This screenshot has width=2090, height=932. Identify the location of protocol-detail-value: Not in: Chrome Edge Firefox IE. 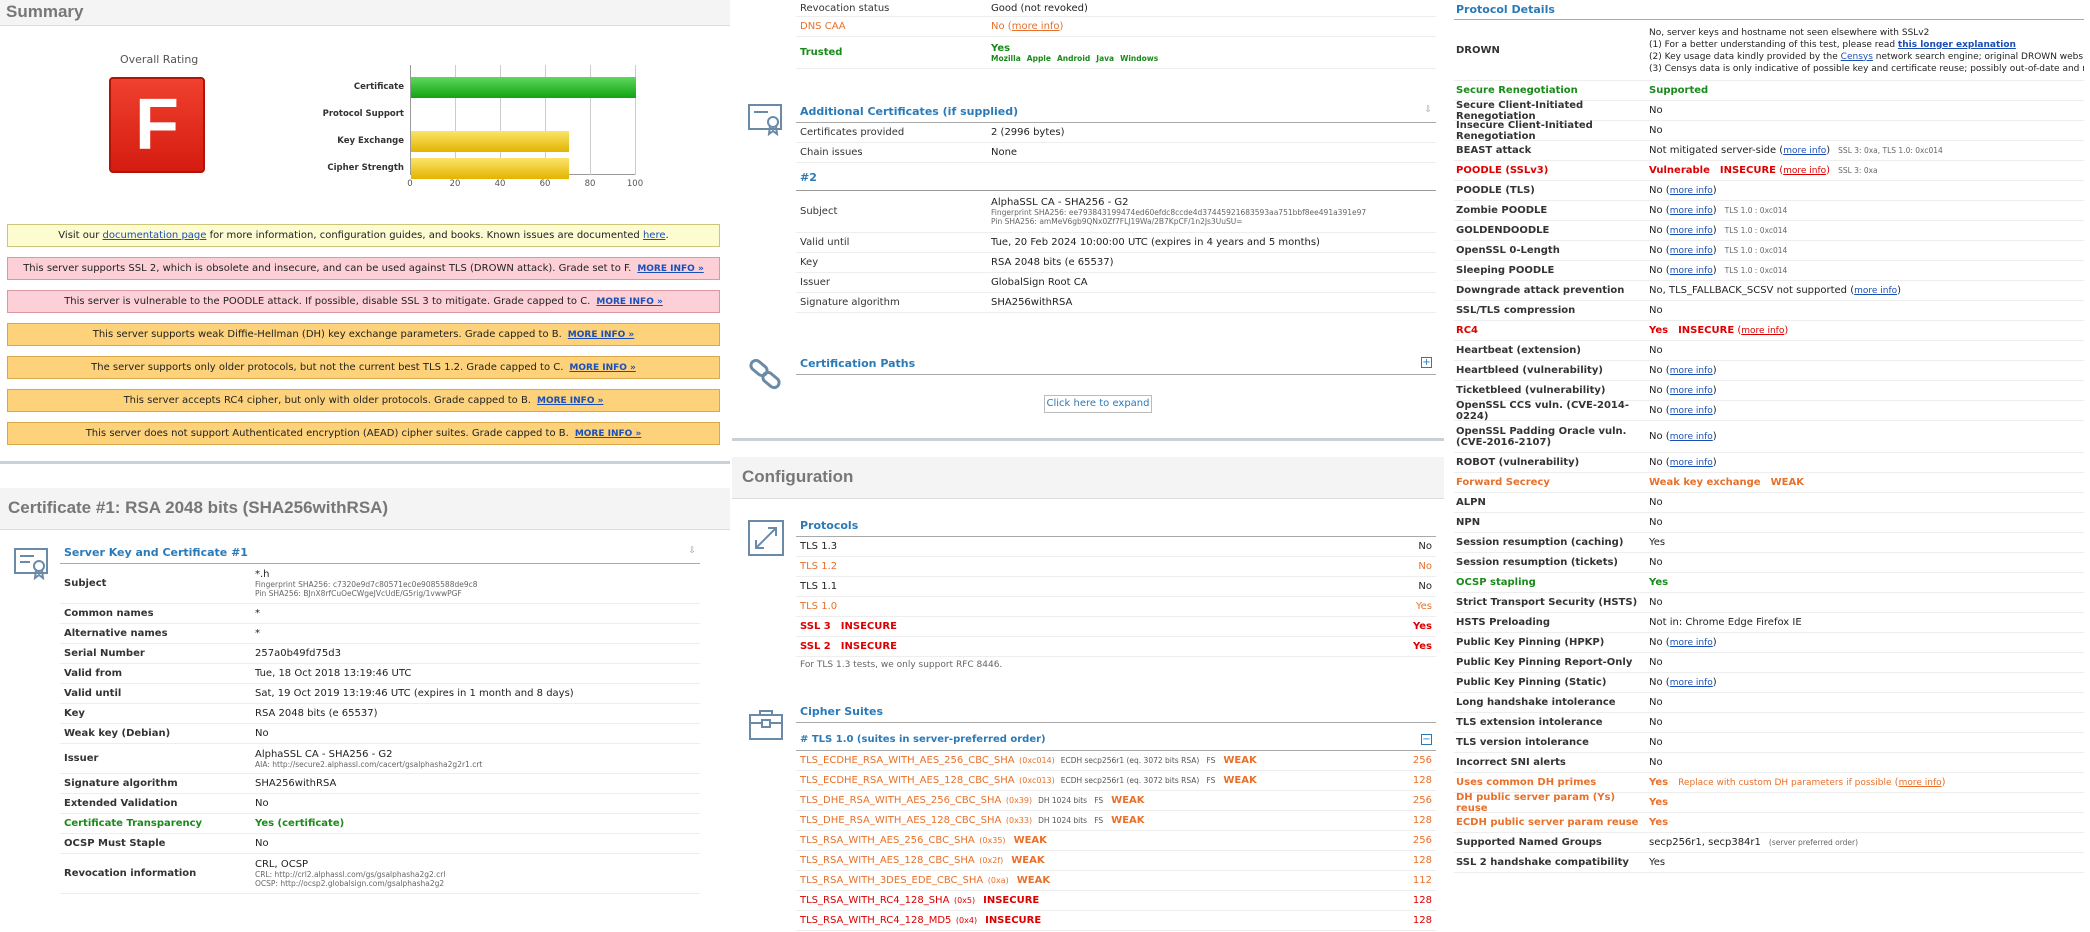
(1725, 622).